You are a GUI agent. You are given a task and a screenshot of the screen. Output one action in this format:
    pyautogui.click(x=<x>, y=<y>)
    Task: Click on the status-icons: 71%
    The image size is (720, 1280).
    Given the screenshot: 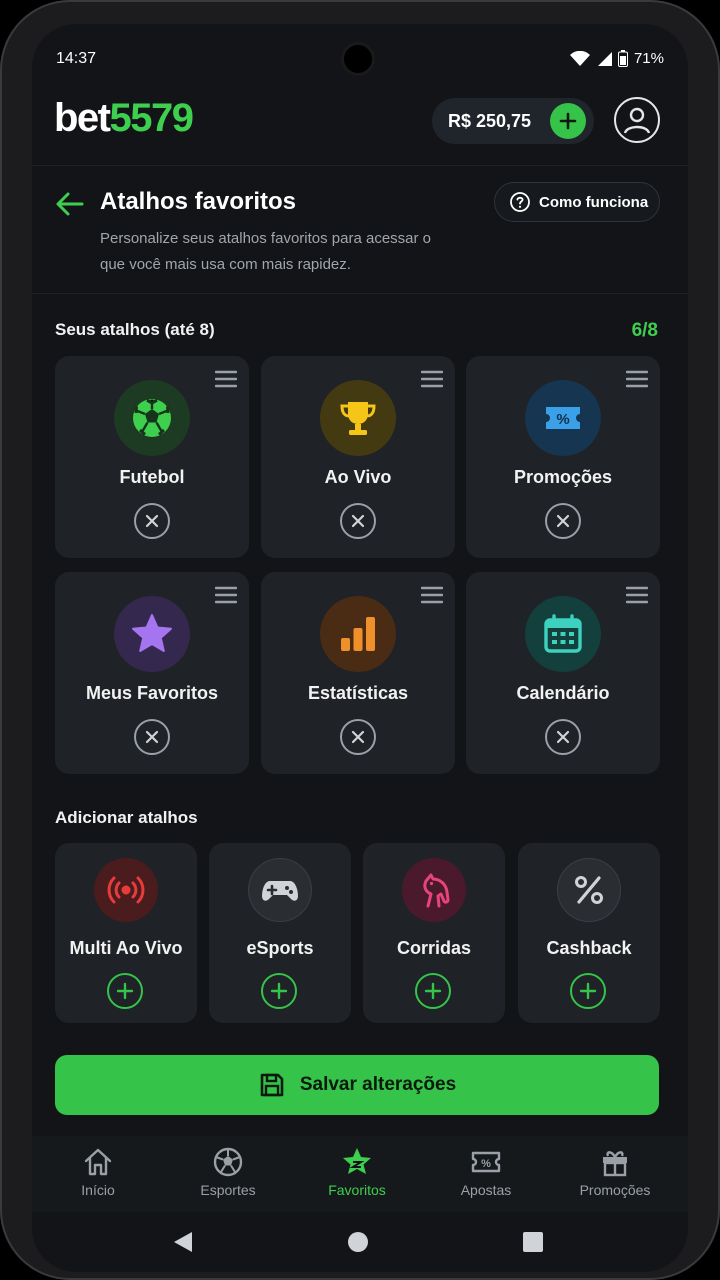 What is the action you would take?
    pyautogui.click(x=616, y=58)
    